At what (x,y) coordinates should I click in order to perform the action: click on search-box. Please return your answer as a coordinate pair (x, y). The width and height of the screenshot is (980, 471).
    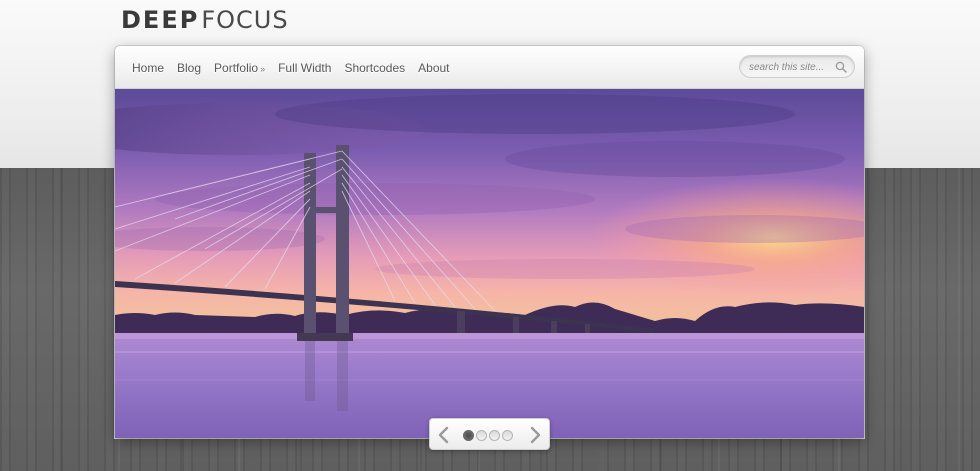
    Looking at the image, I should click on (797, 66).